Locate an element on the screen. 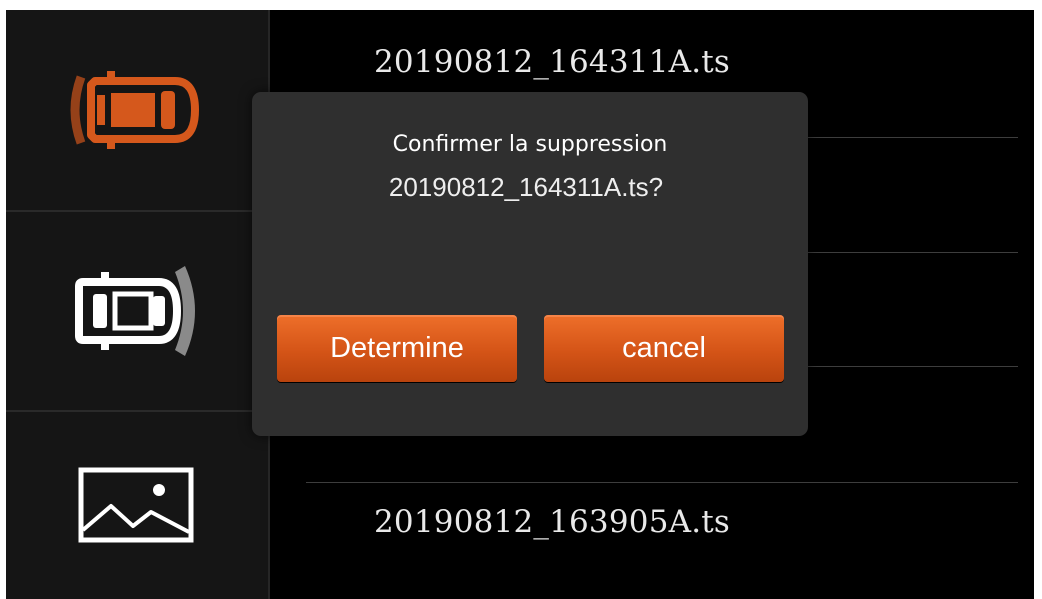 This screenshot has width=1042, height=599. sidebar-item-photos is located at coordinates (137, 505).